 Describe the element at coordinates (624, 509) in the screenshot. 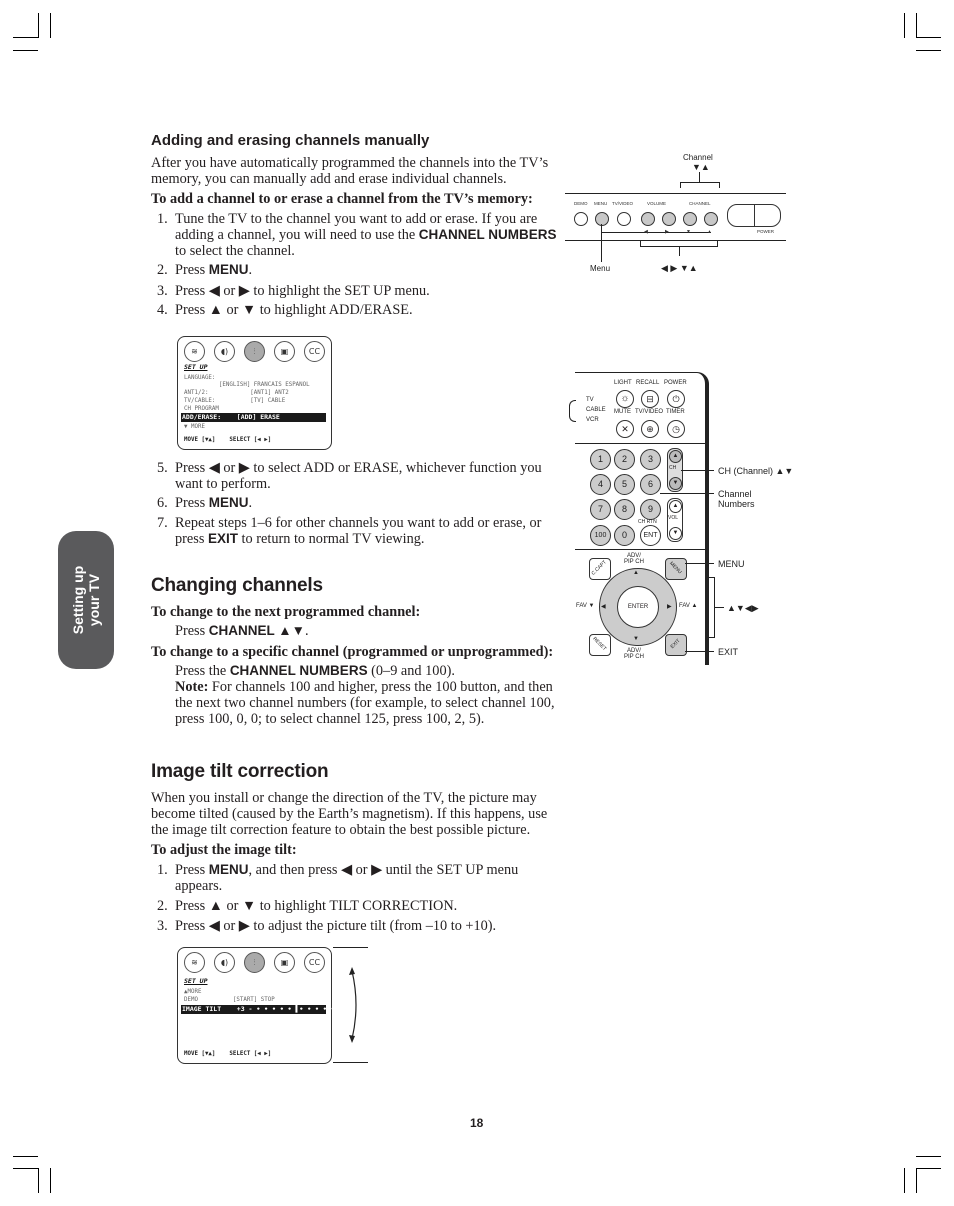

I see `key-8: 8` at that location.